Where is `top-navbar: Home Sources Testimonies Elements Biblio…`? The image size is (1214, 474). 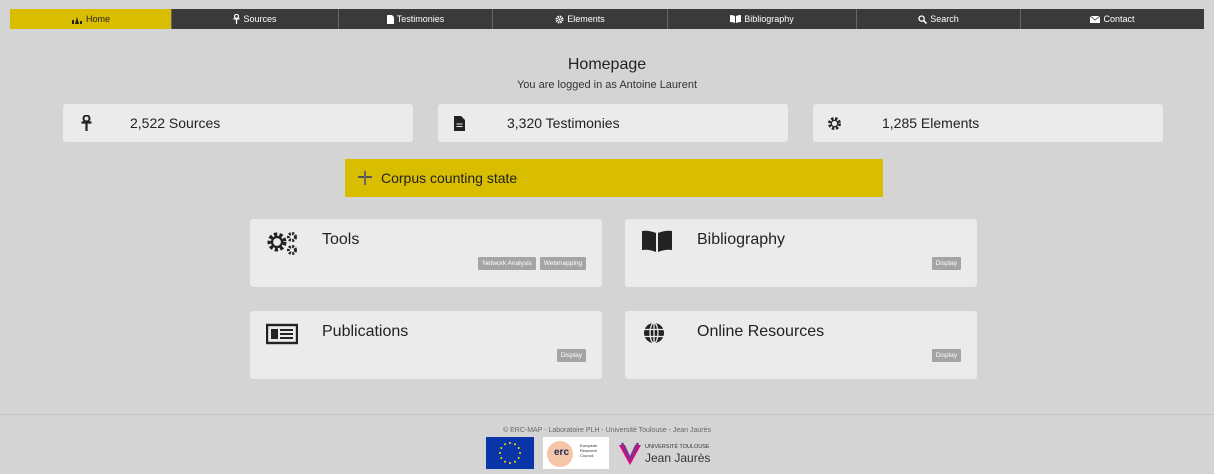 top-navbar: Home Sources Testimonies Elements Biblio… is located at coordinates (607, 19).